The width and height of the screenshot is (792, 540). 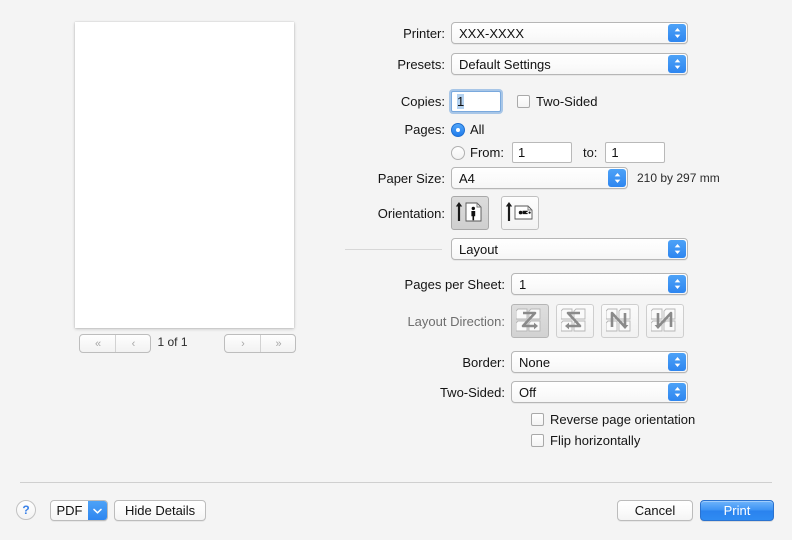 I want to click on orientation-portrait-button, so click(x=470, y=213).